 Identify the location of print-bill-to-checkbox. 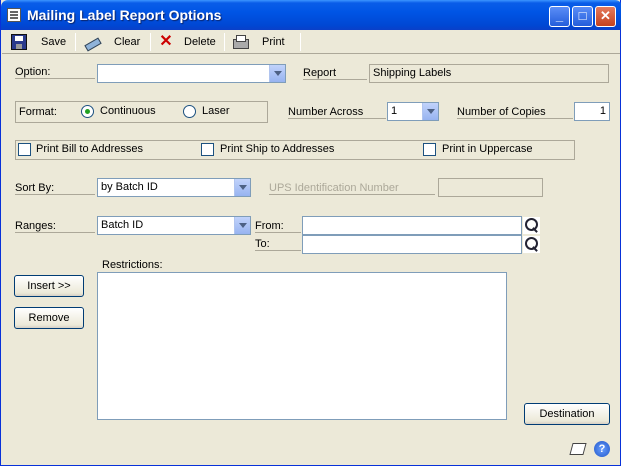
(24, 149).